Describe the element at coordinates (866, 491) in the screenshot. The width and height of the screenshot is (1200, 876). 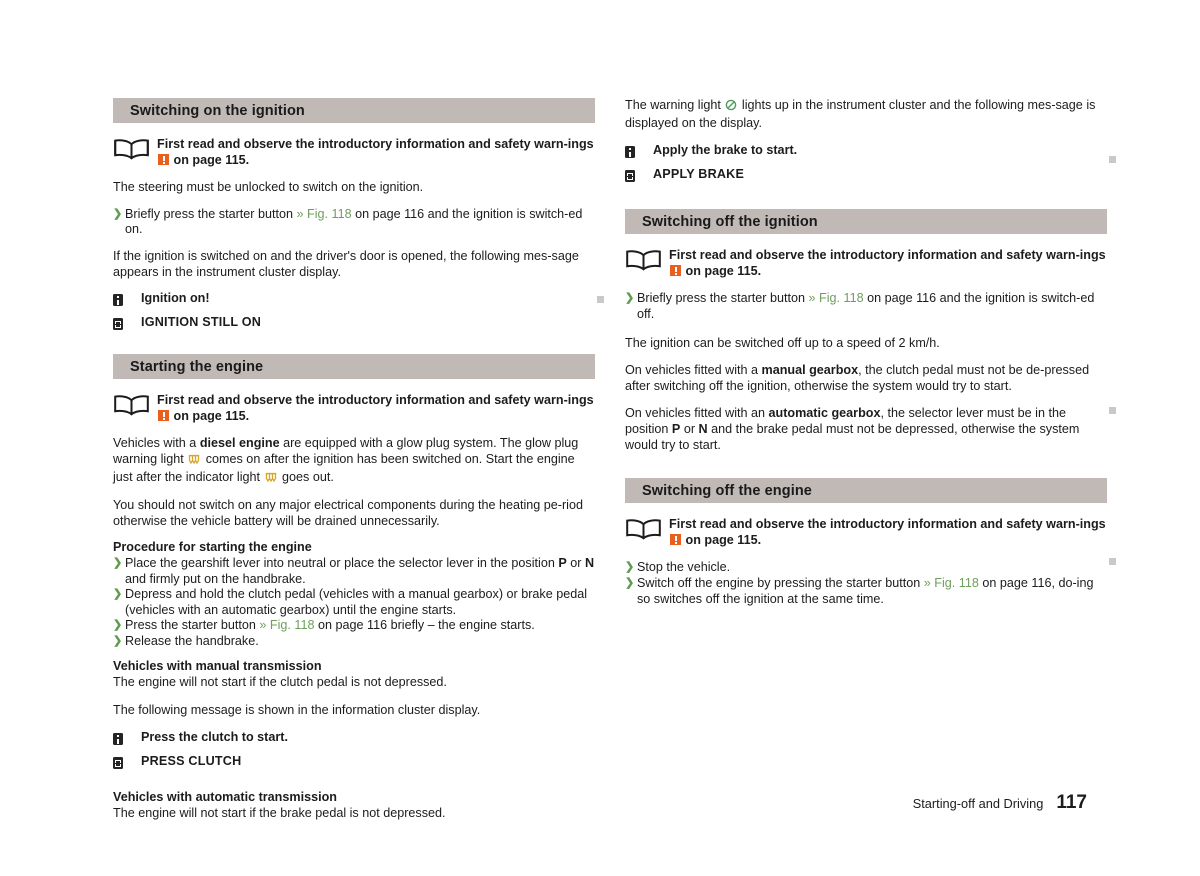
I see `section-header-switching-off-engine: Switching off the engine` at that location.